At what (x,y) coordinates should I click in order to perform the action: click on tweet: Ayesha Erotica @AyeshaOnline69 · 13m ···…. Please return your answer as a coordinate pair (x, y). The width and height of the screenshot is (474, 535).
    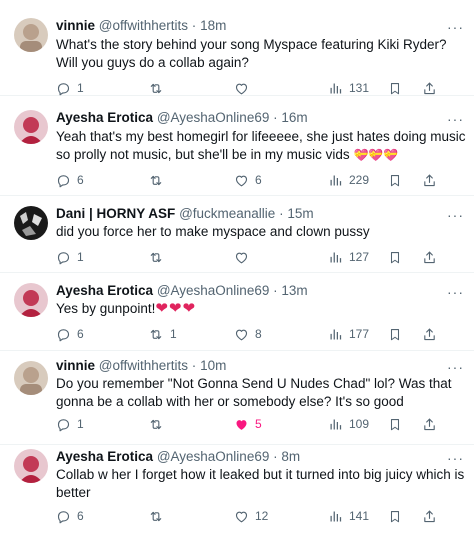
    Looking at the image, I should click on (237, 312).